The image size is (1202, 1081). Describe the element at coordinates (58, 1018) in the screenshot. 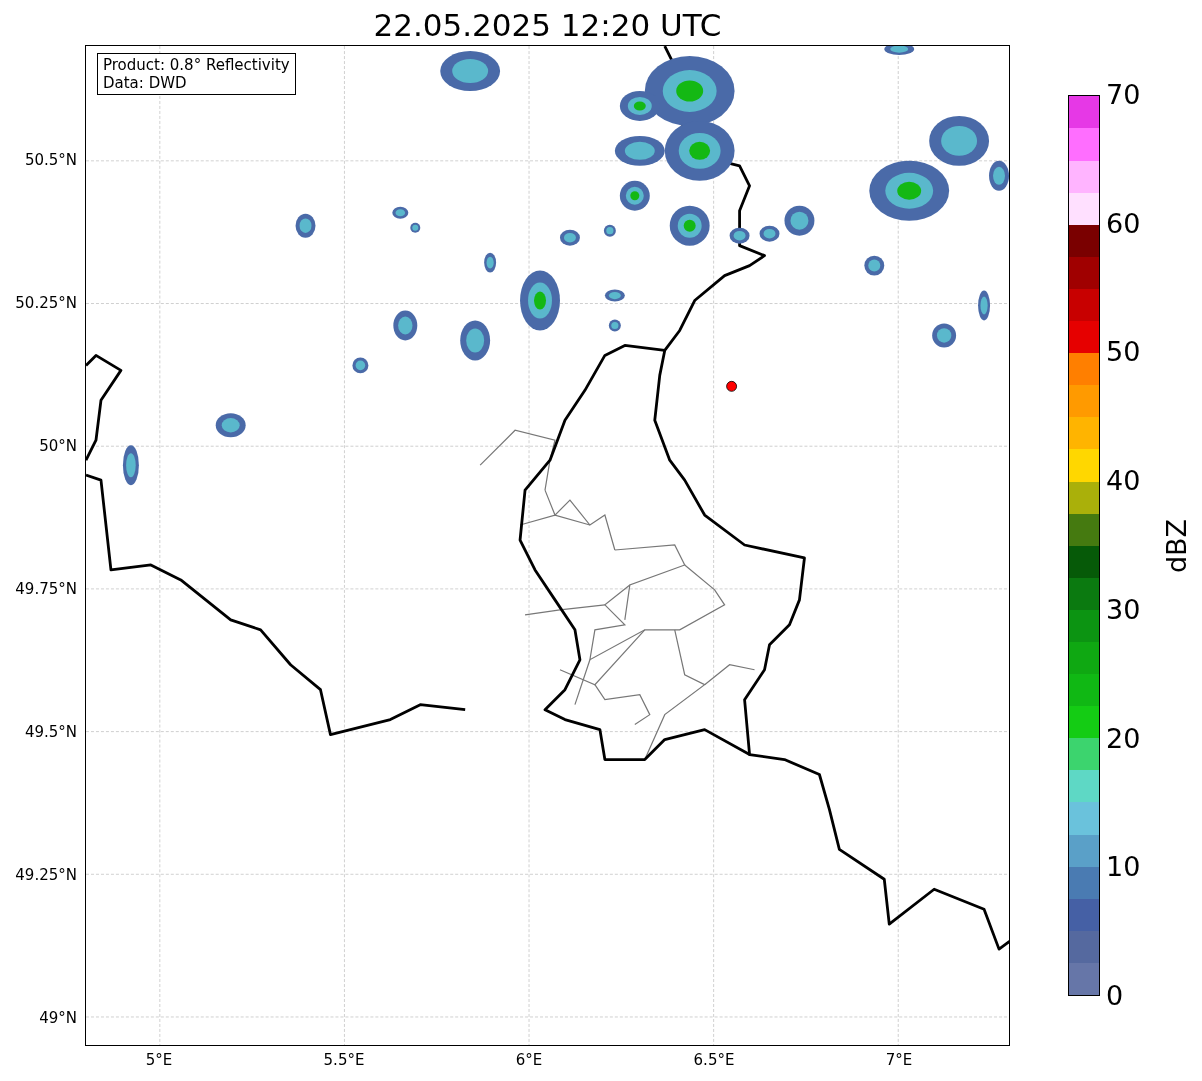

I see `latitude-label: 49°N` at that location.